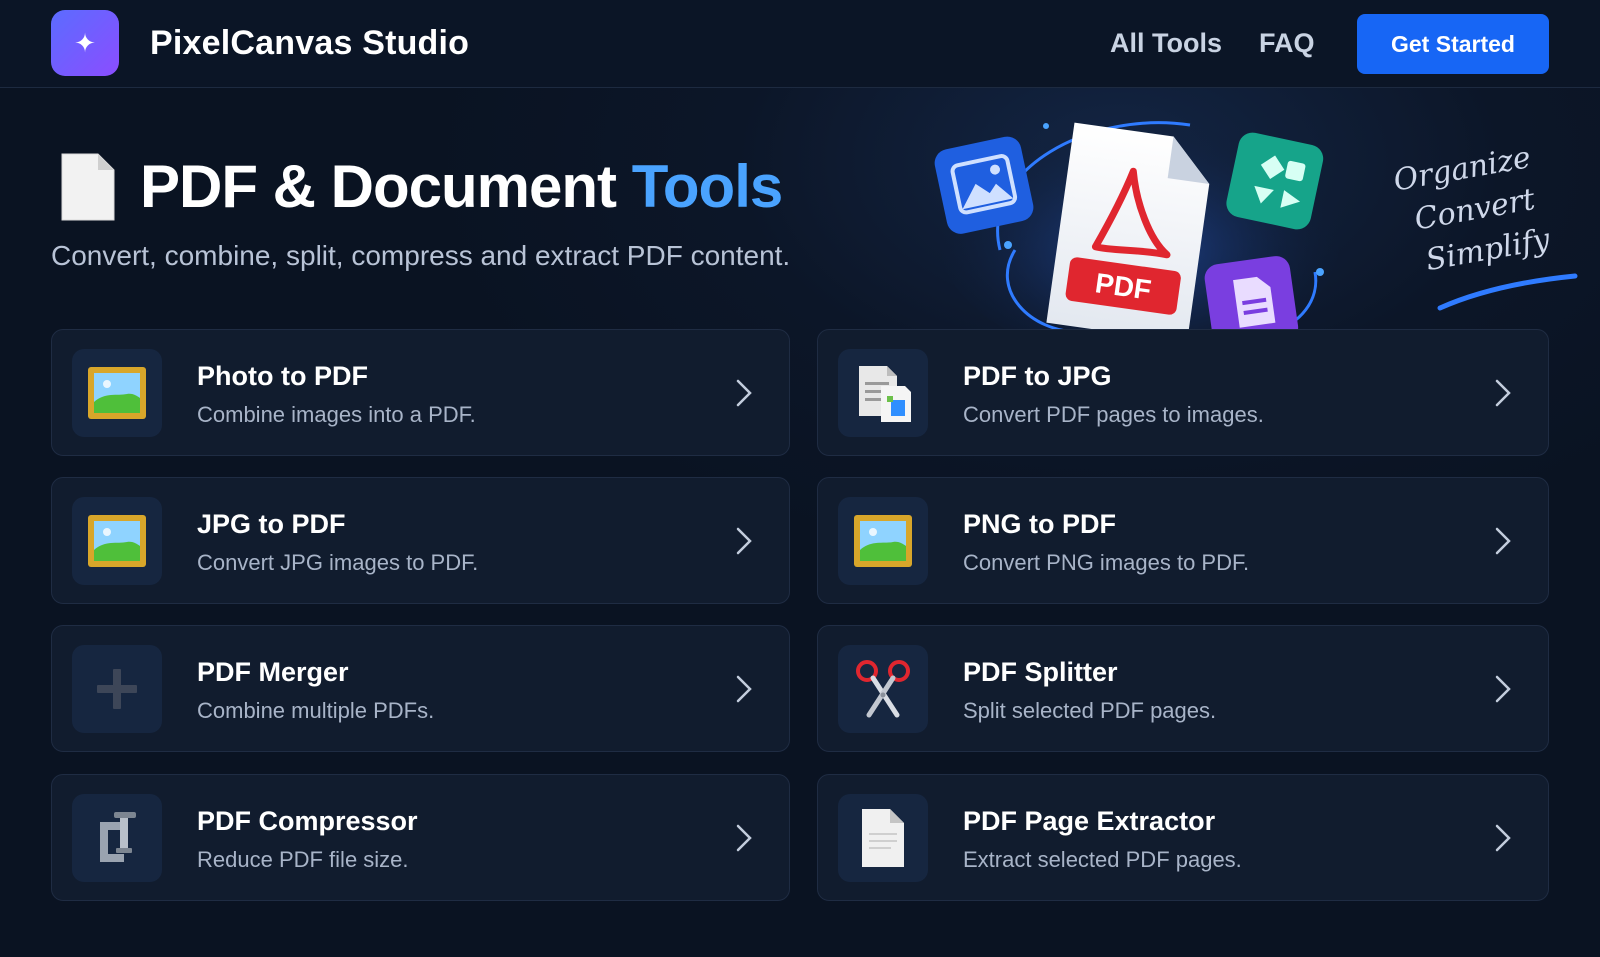 Image resolution: width=1600 pixels, height=957 pixels. What do you see at coordinates (883, 838) in the screenshot?
I see `page-icon` at bounding box center [883, 838].